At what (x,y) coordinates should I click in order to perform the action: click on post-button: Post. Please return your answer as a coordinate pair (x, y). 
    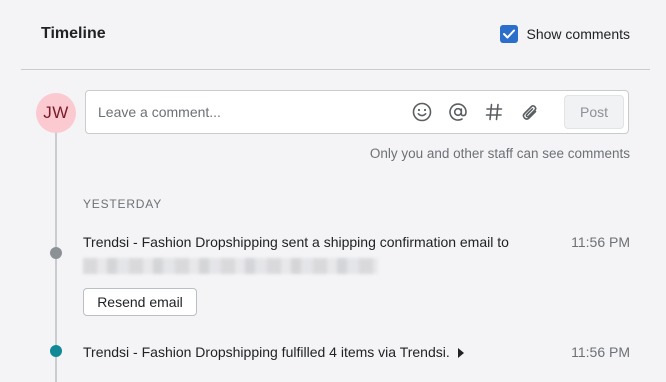
    Looking at the image, I should click on (594, 112).